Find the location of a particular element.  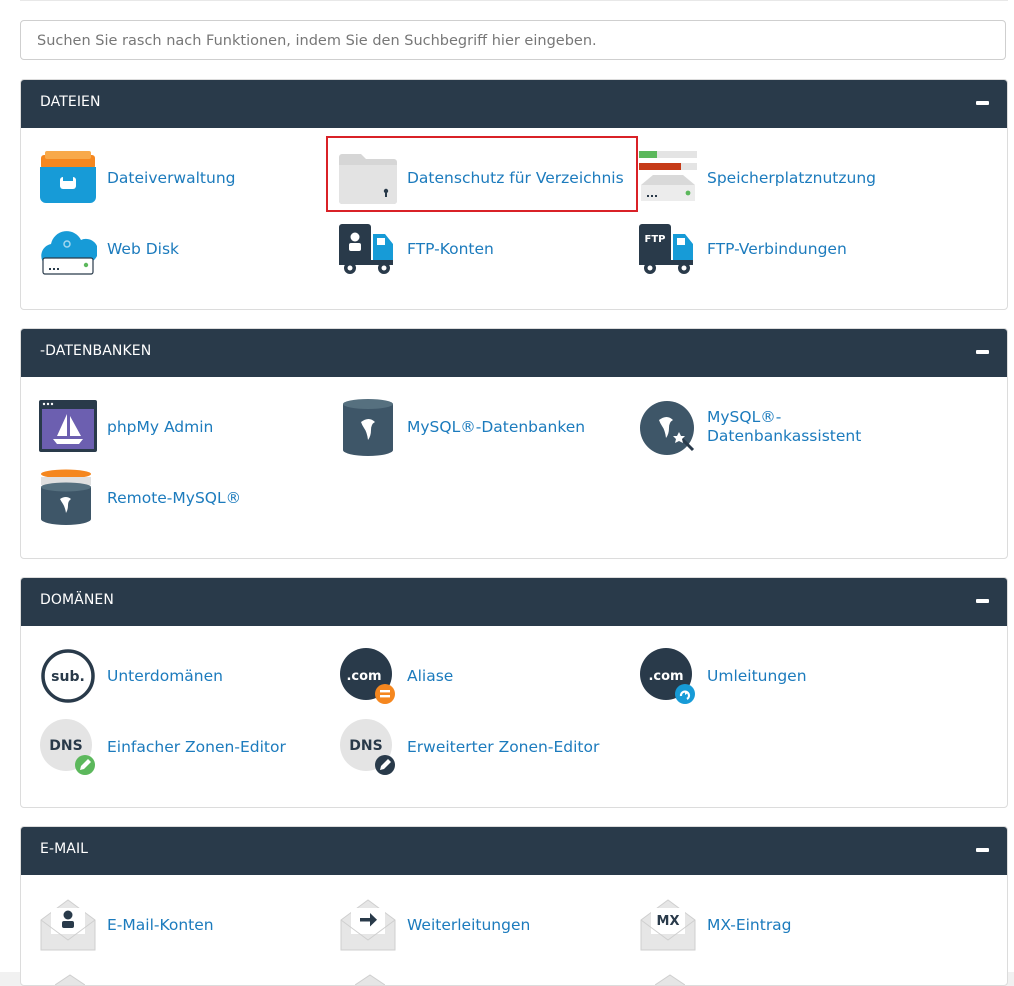

item-label: Unterdomänen is located at coordinates (165, 676).